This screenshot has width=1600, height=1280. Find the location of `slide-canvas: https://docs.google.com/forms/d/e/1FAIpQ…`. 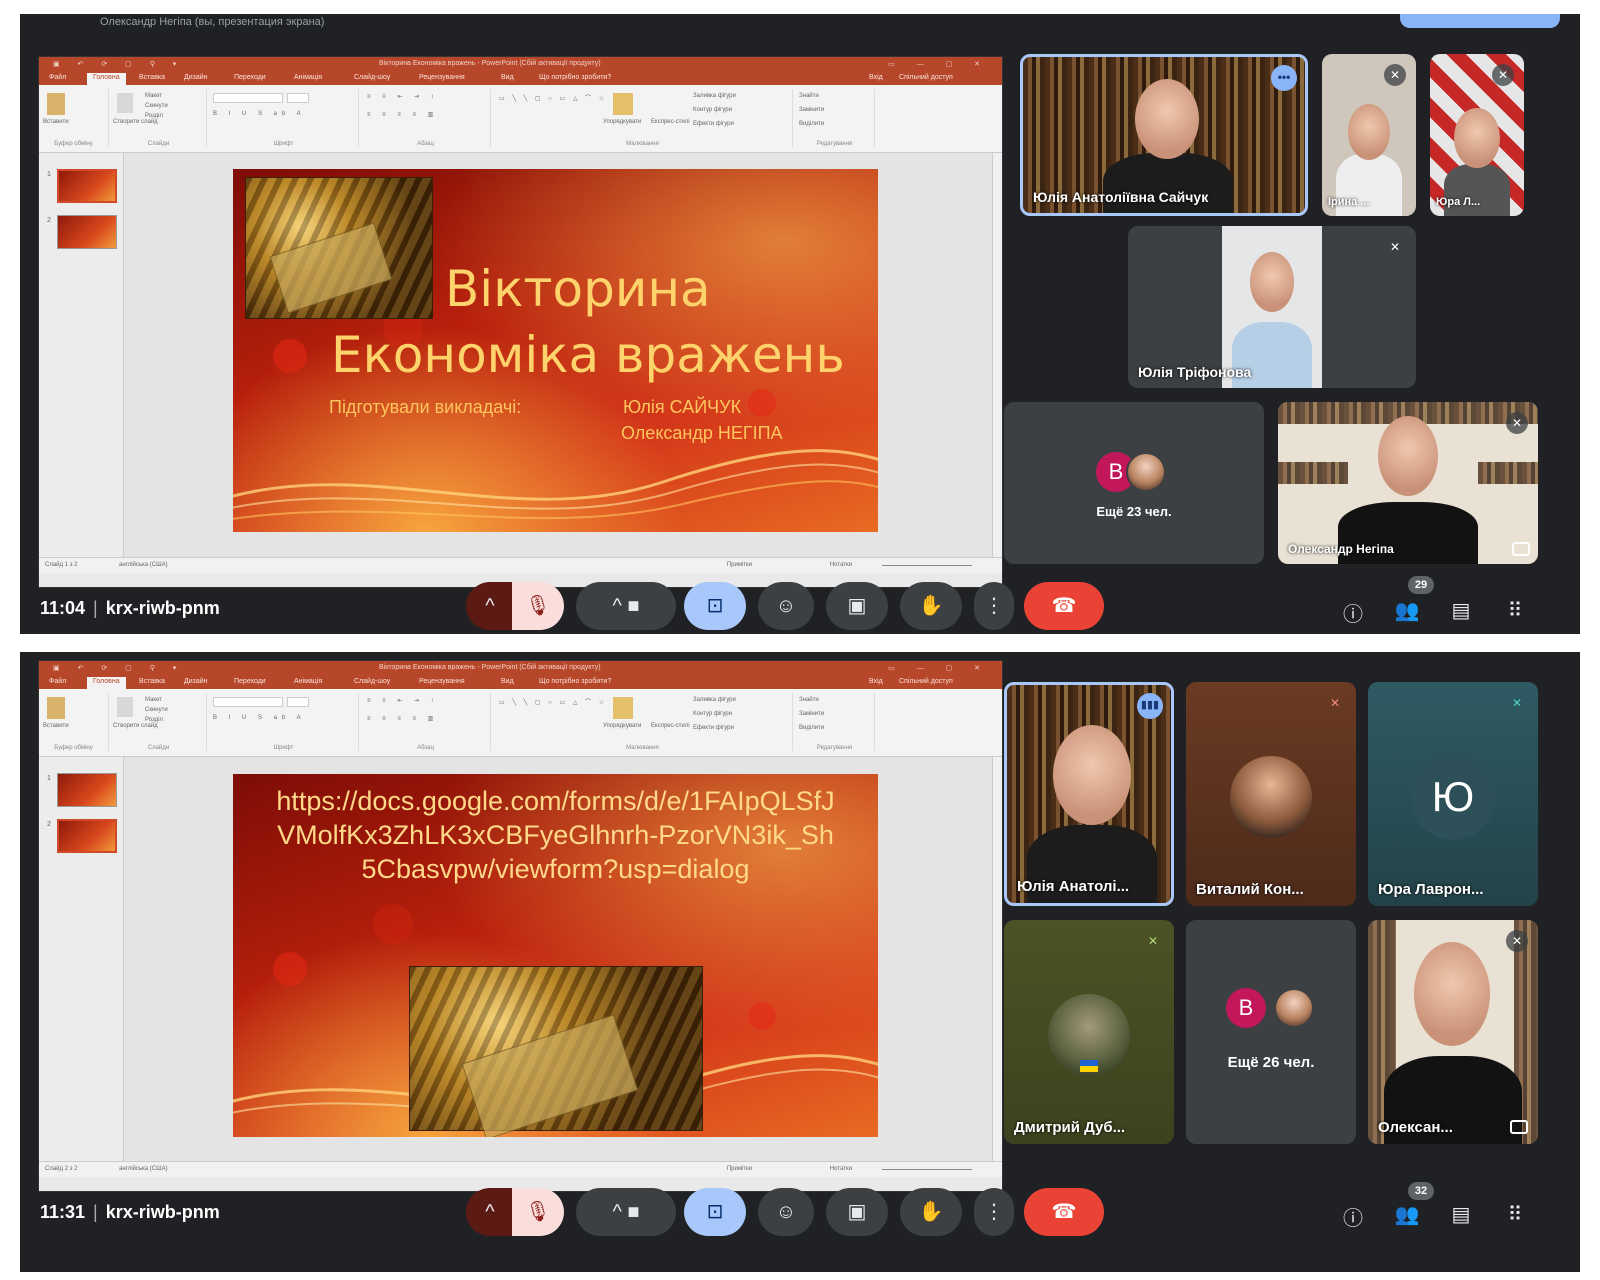

slide-canvas: https://docs.google.com/forms/d/e/1FAIpQ… is located at coordinates (555, 955).